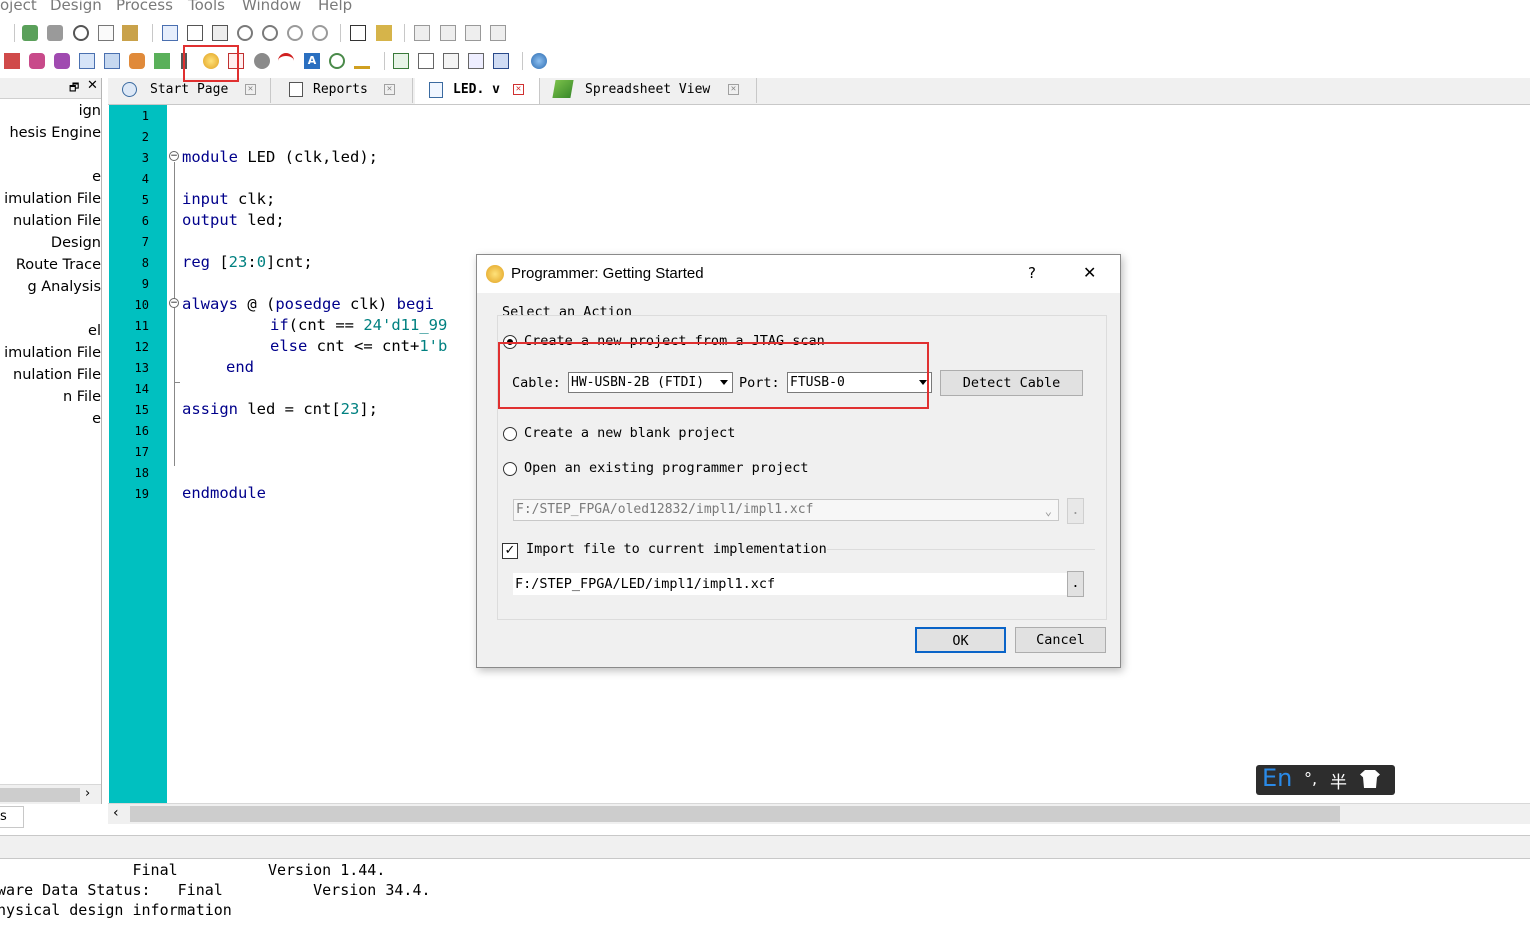  Describe the element at coordinates (649, 90) in the screenshot. I see `tab-spreadsheet-view: Spreadsheet View ✕` at that location.